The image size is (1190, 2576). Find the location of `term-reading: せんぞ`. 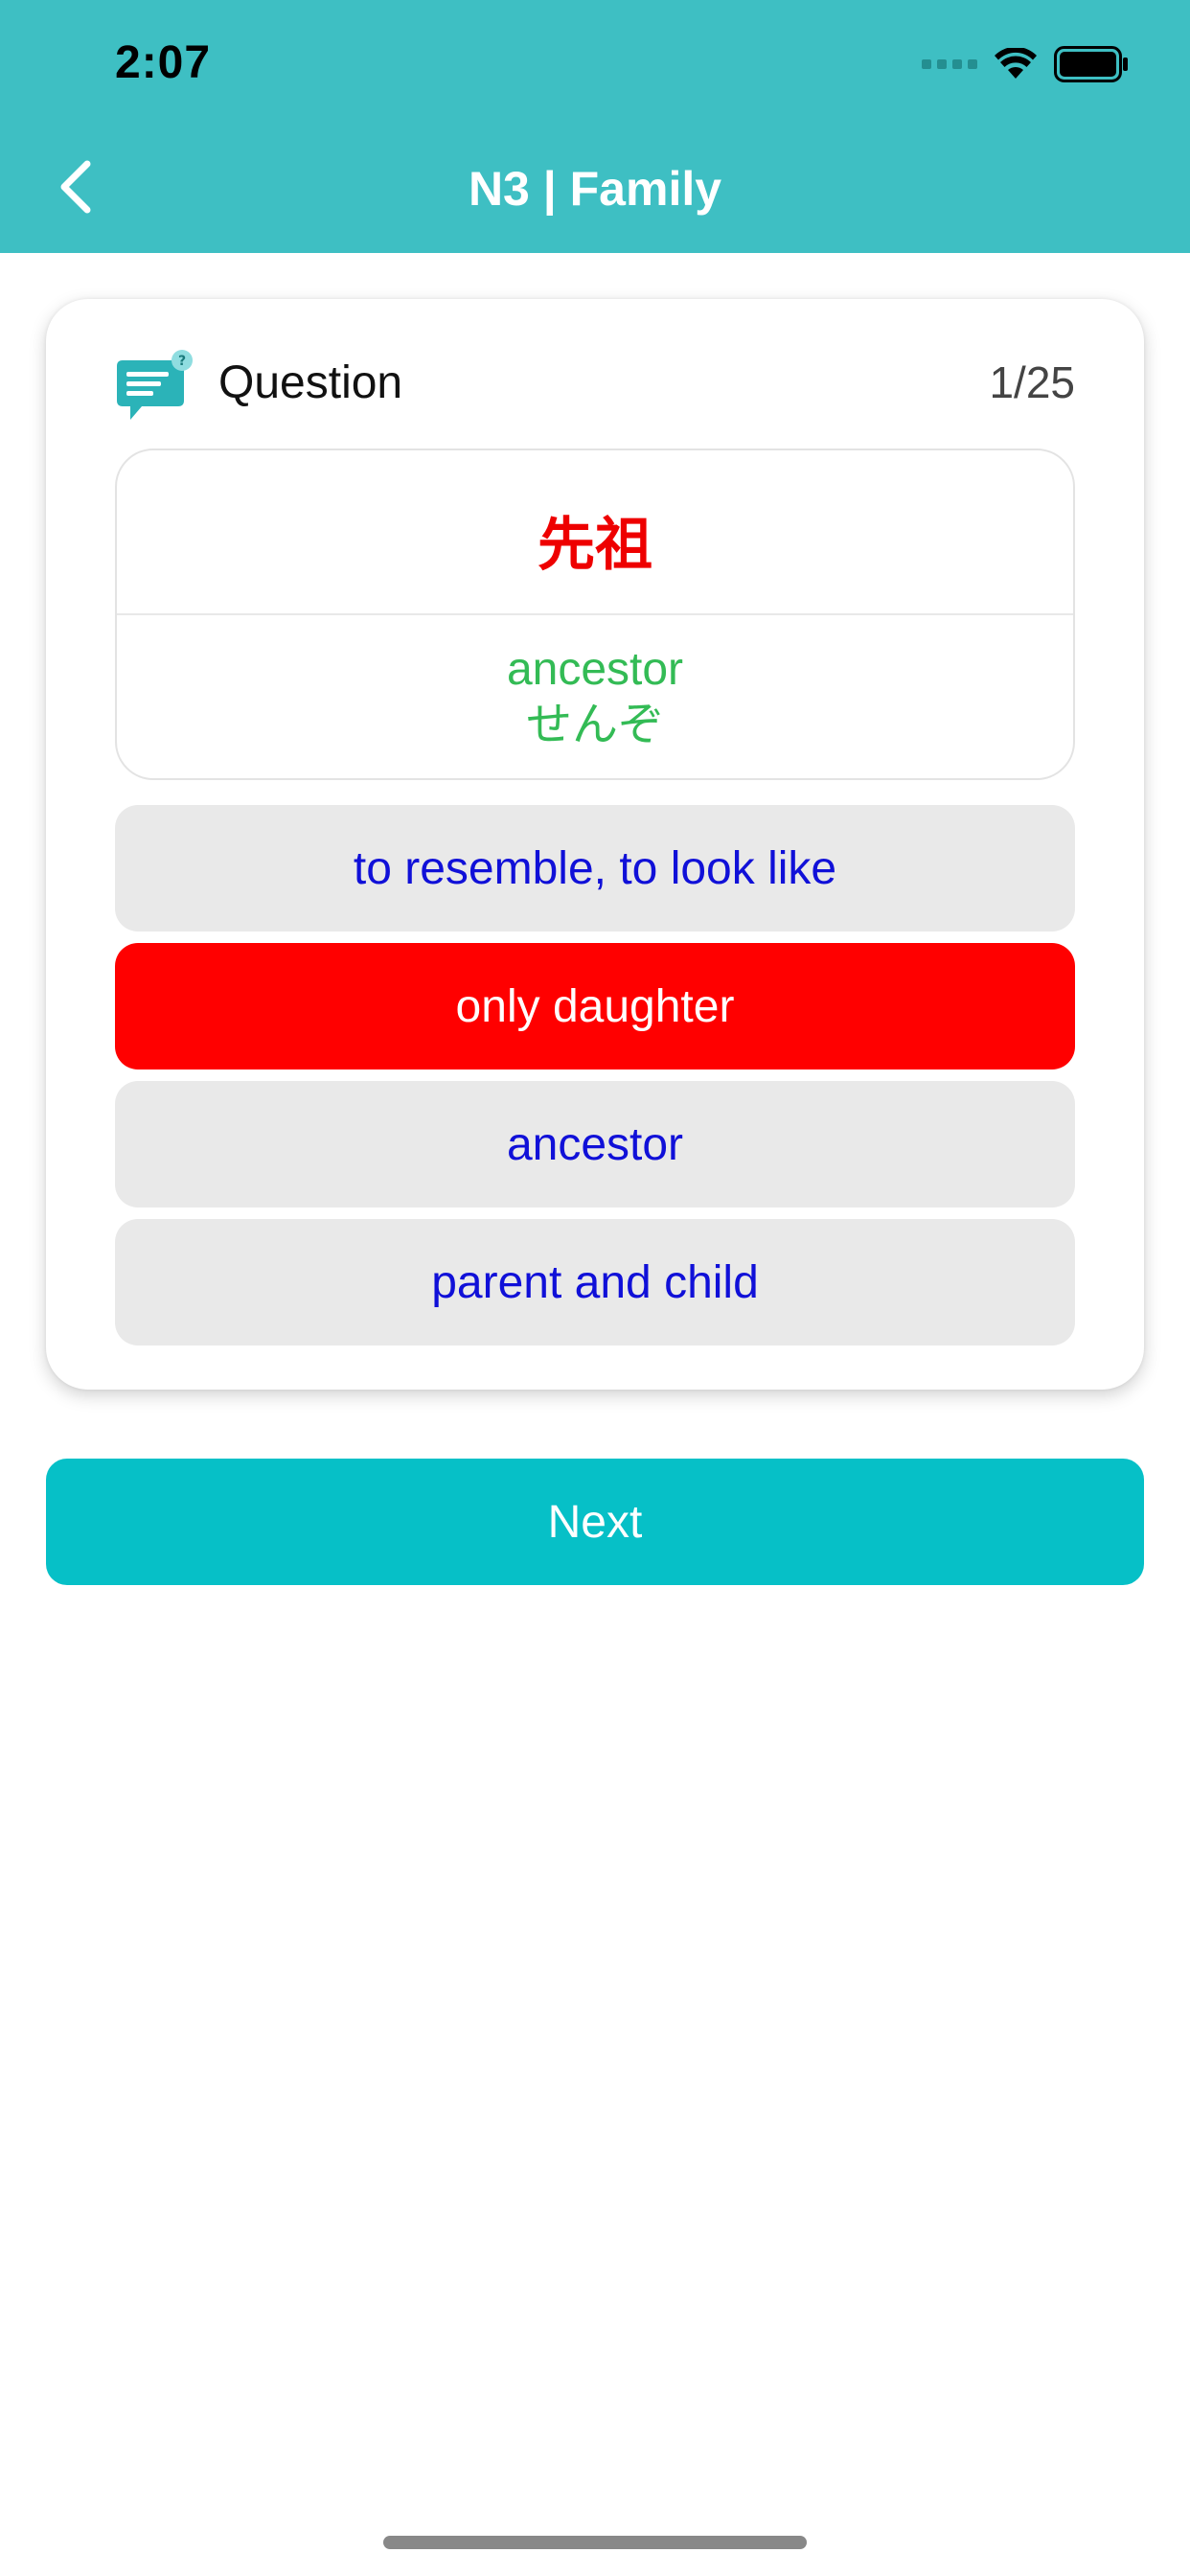

term-reading: せんぞ is located at coordinates (594, 725).